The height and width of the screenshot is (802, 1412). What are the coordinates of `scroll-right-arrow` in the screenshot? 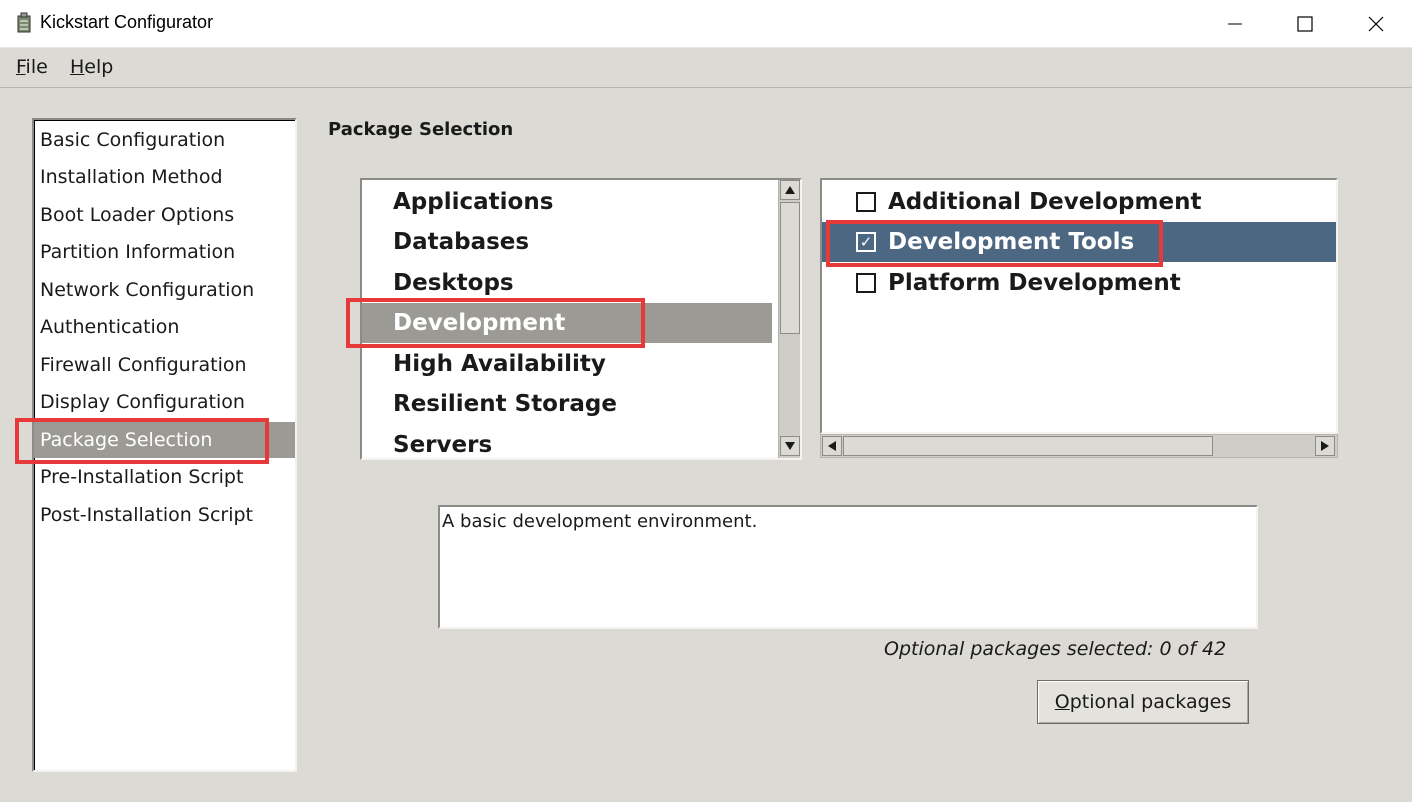 It's located at (1325, 446).